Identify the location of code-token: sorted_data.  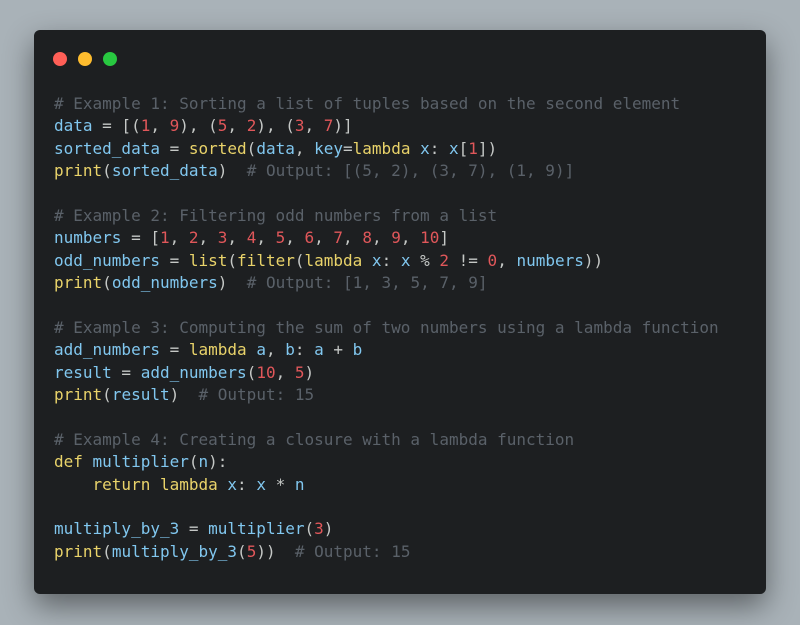
(164, 171).